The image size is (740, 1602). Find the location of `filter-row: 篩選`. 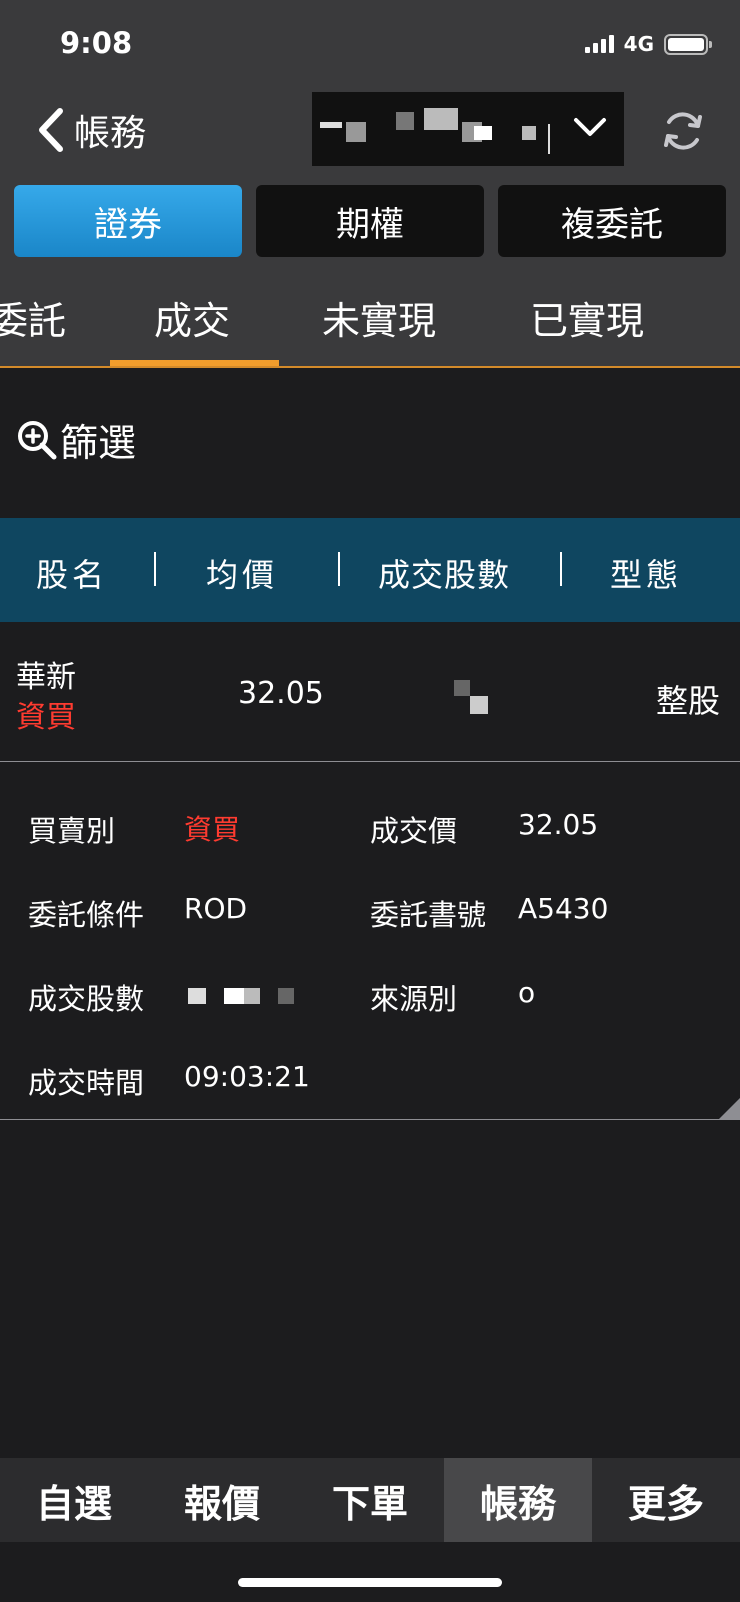

filter-row: 篩選 is located at coordinates (370, 443).